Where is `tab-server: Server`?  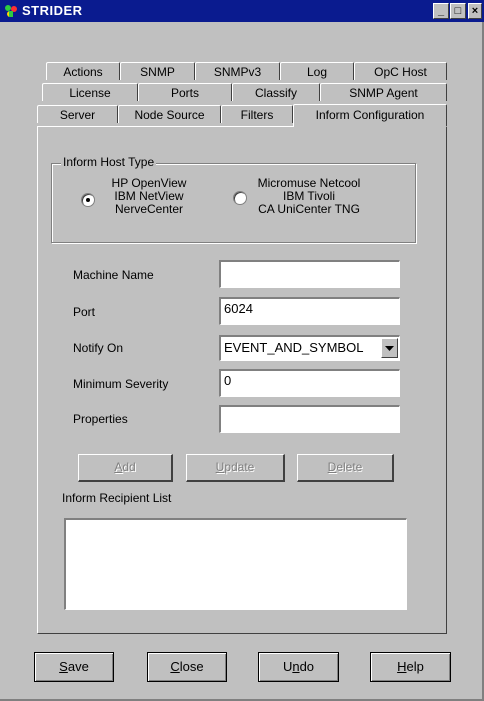 tab-server: Server is located at coordinates (77, 114).